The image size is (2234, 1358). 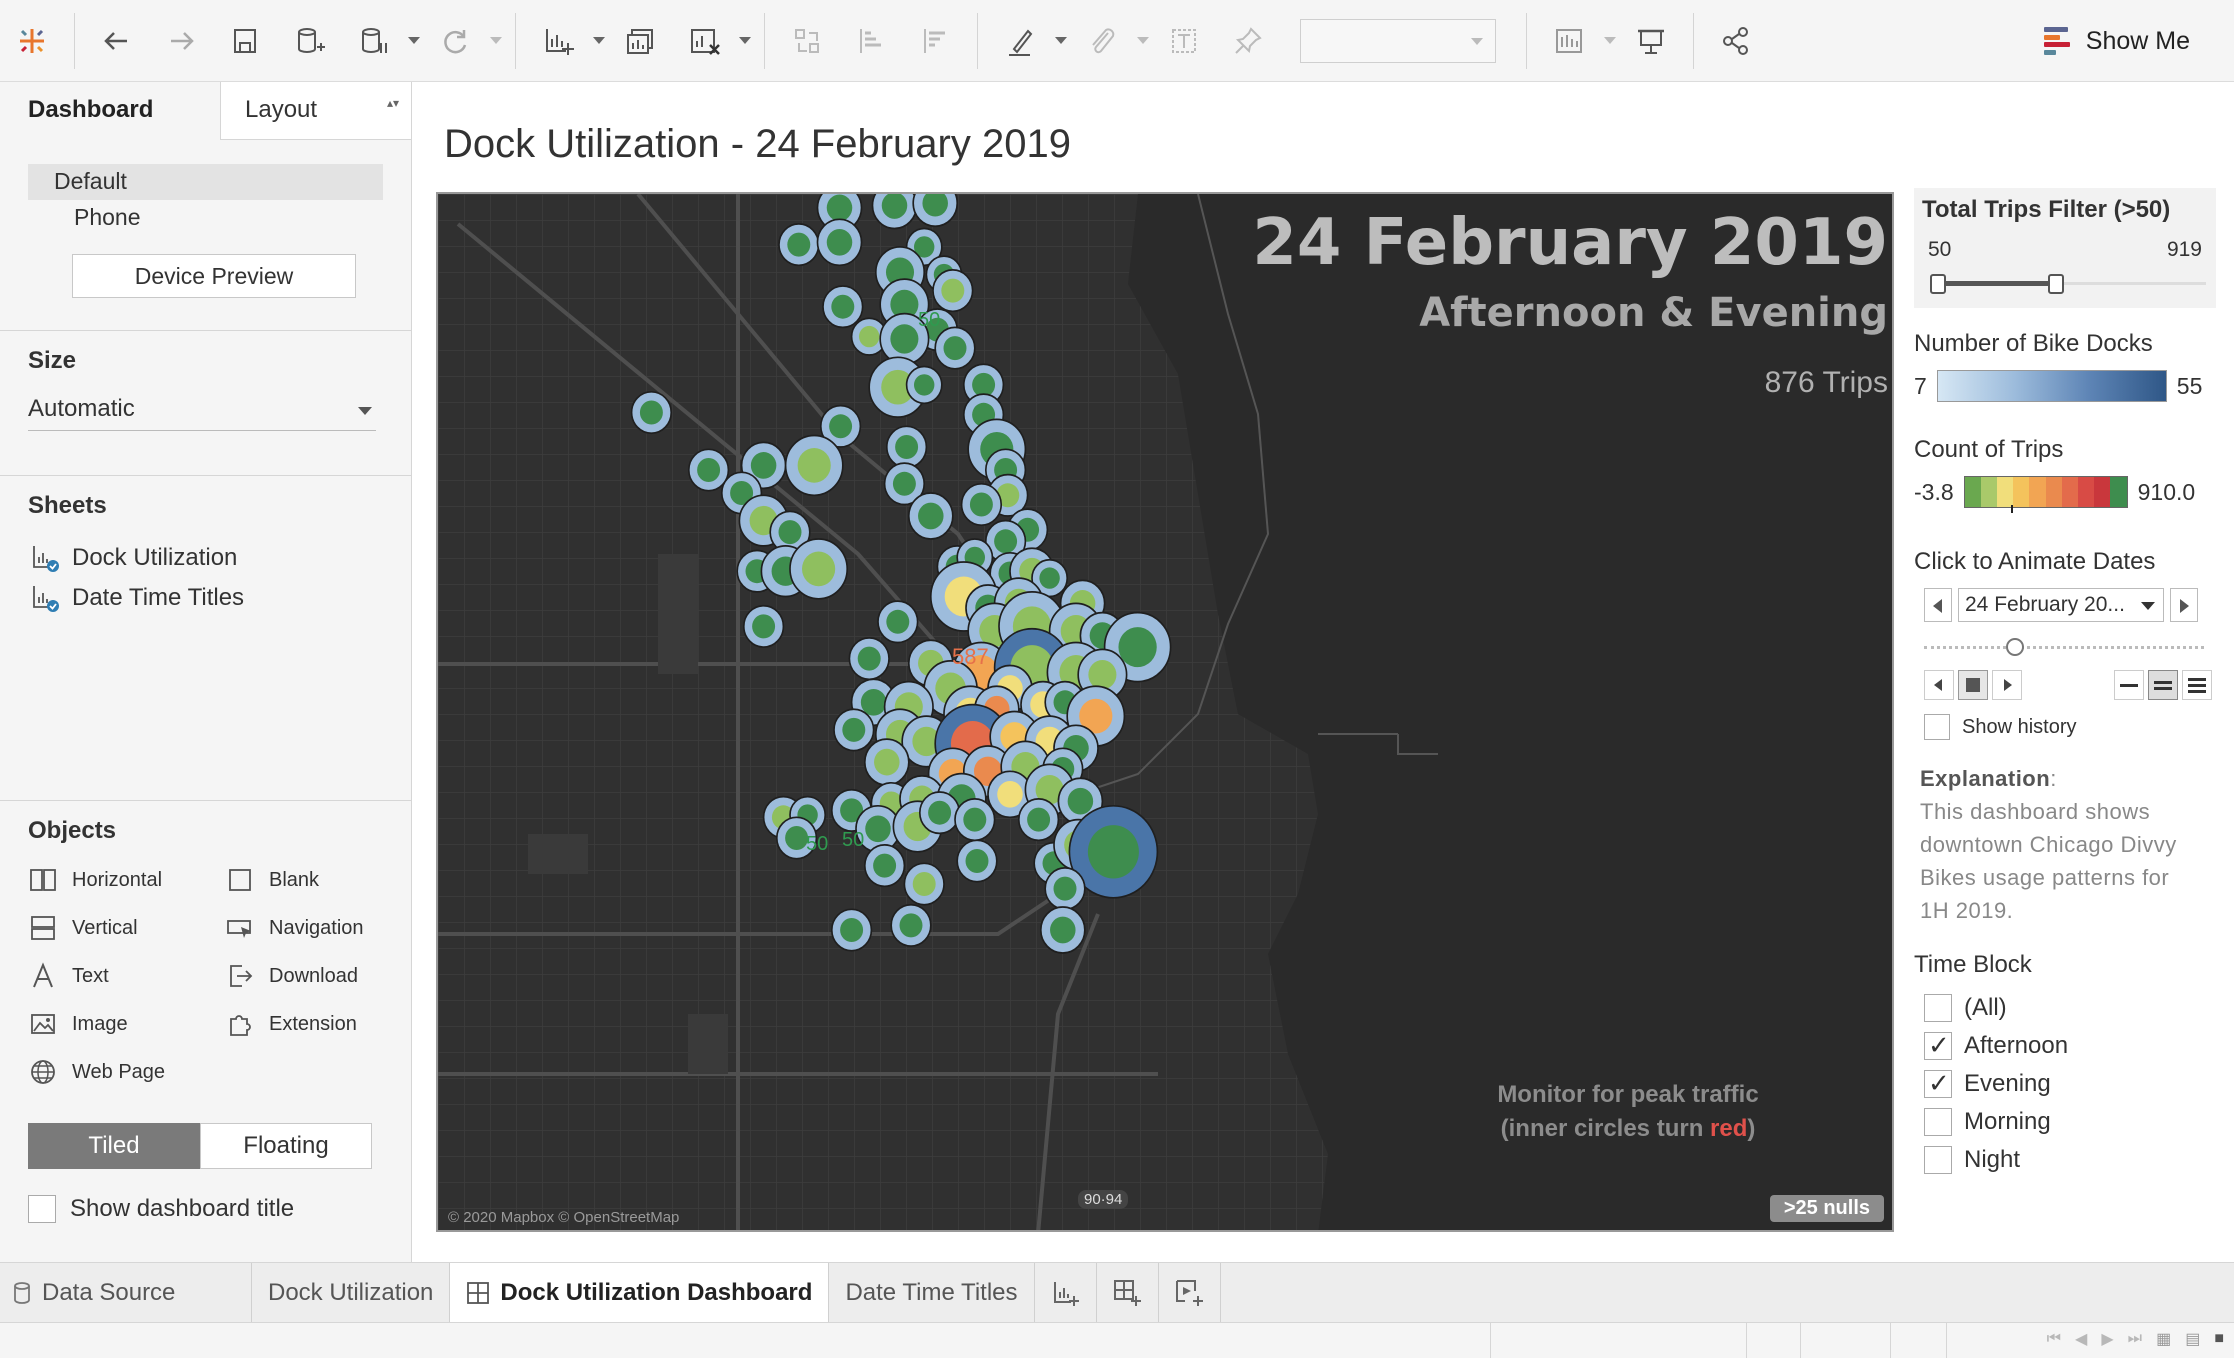 I want to click on new-worksheet-dropdown, so click(x=599, y=41).